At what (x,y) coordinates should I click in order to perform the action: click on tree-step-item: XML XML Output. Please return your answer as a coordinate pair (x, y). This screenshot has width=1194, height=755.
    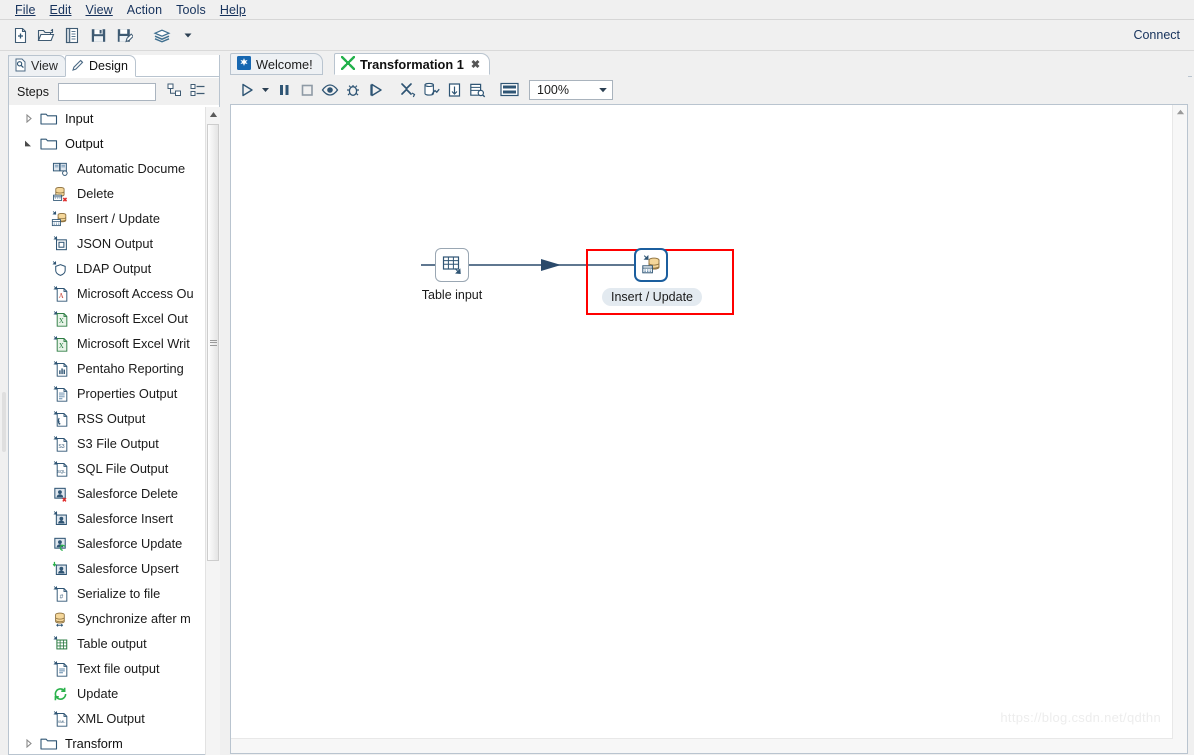
    Looking at the image, I should click on (106, 718).